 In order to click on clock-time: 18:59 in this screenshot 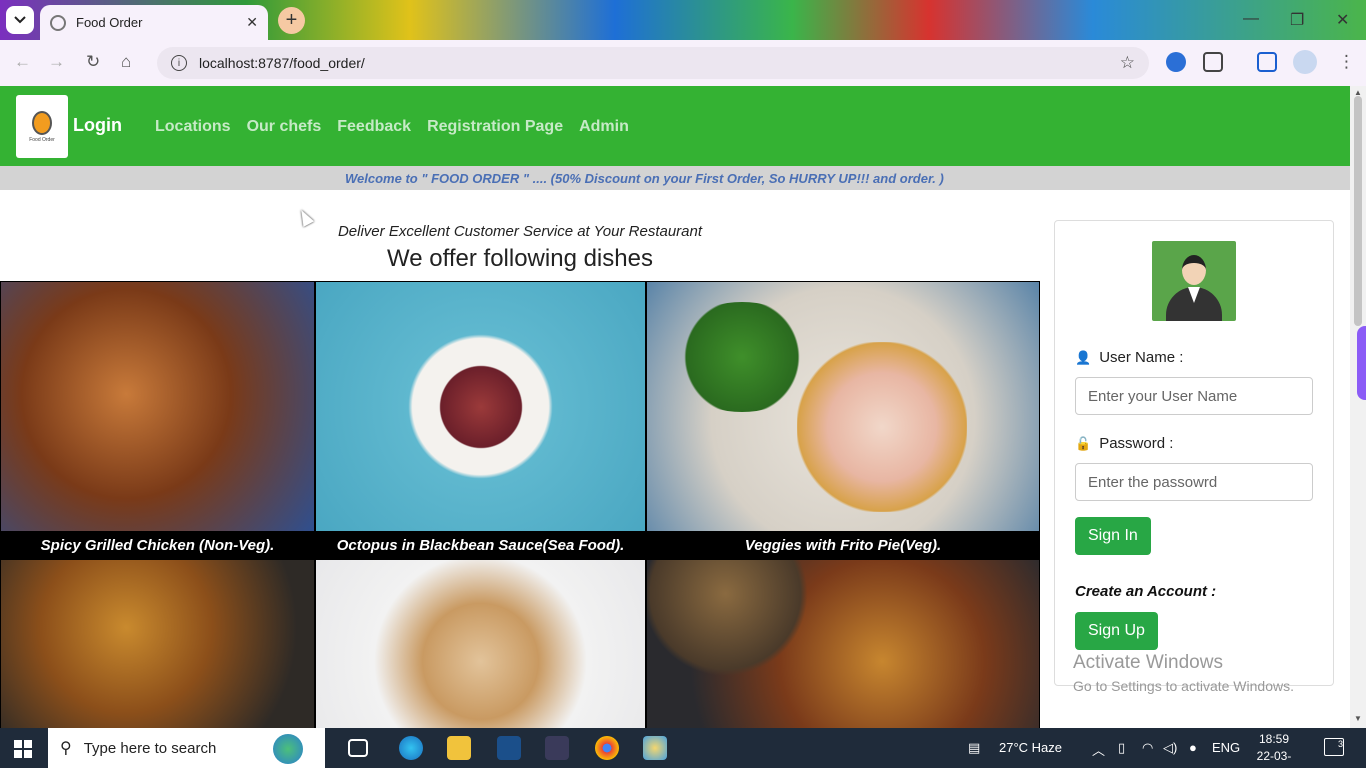, I will do `click(1274, 739)`.